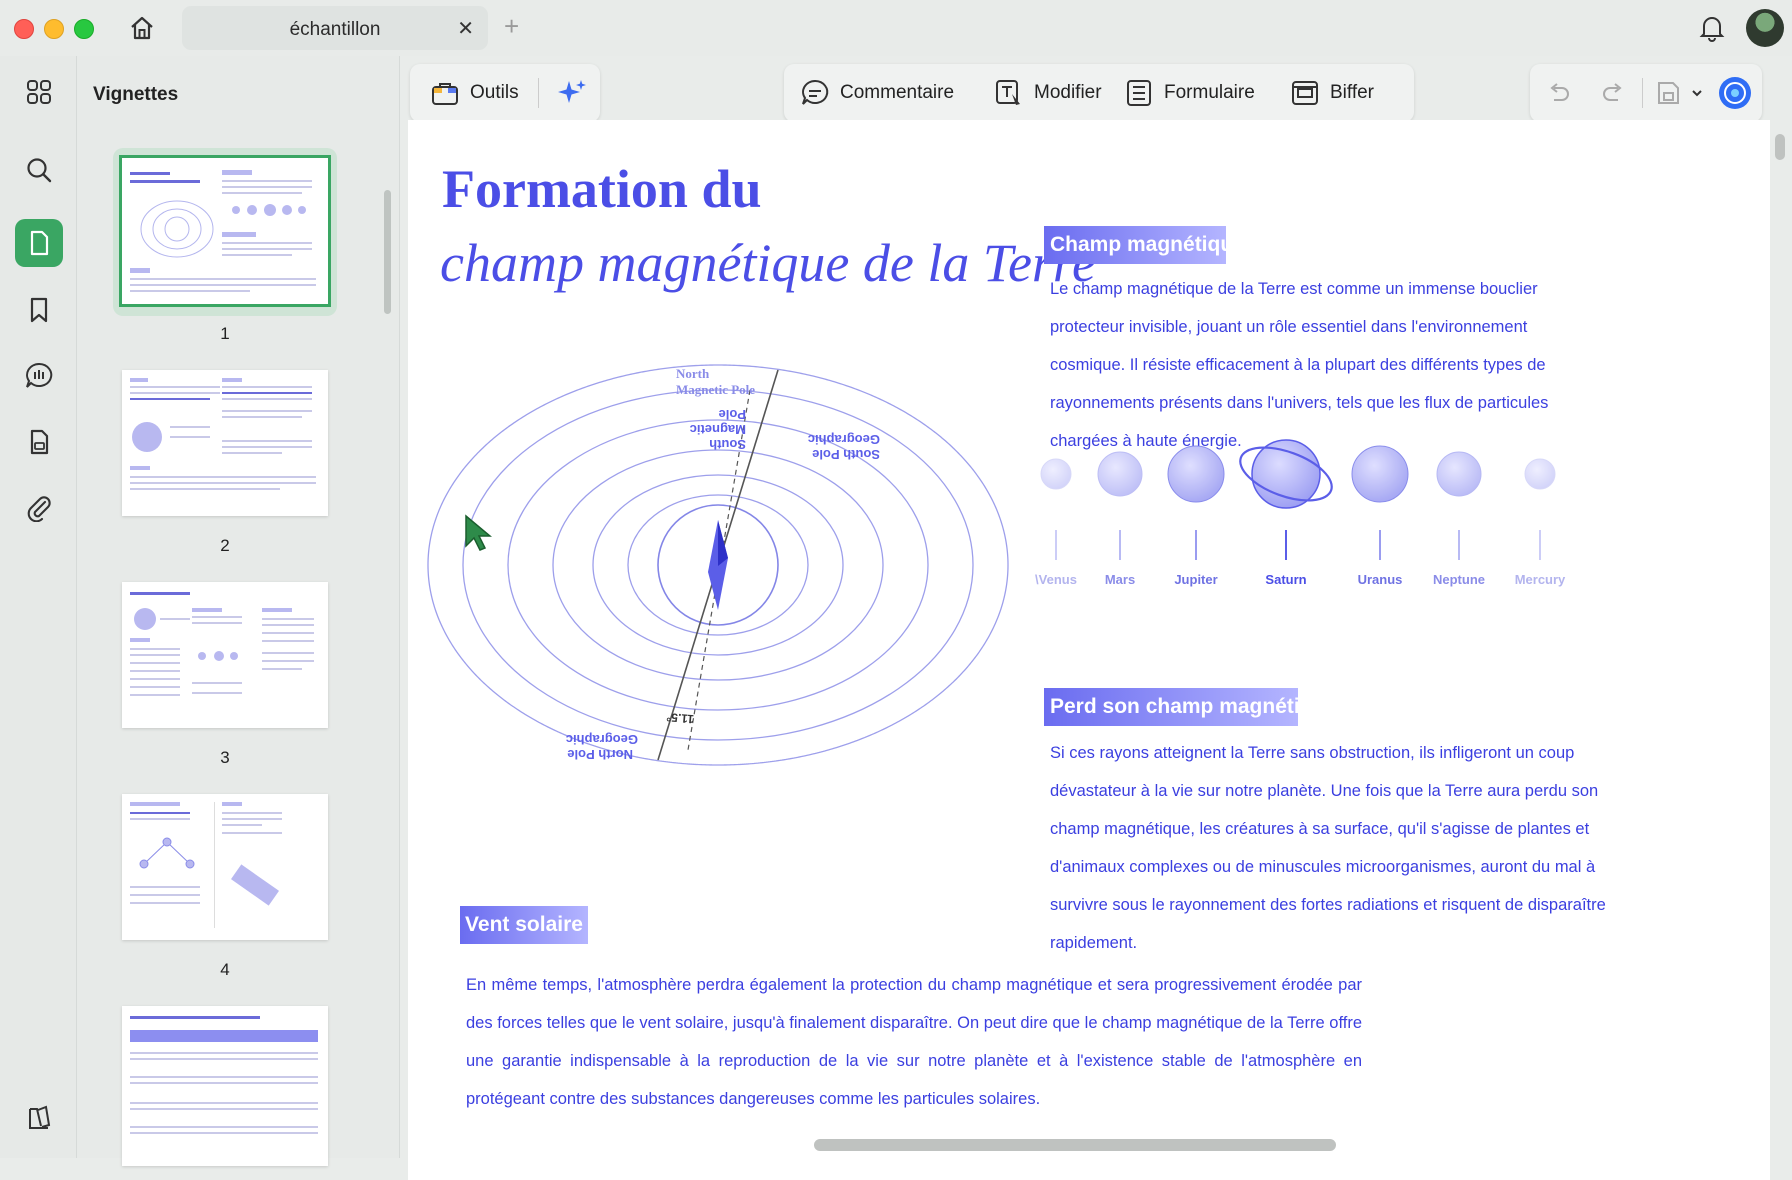  What do you see at coordinates (844, 439) in the screenshot?
I see `diagram-label-geographic-top: Geographic` at bounding box center [844, 439].